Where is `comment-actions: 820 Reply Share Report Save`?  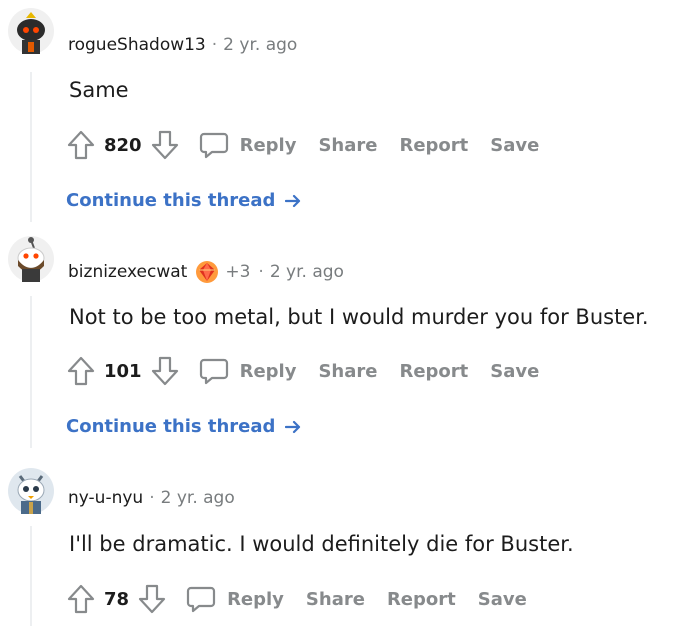
comment-actions: 820 Reply Share Report Save is located at coordinates (302, 145).